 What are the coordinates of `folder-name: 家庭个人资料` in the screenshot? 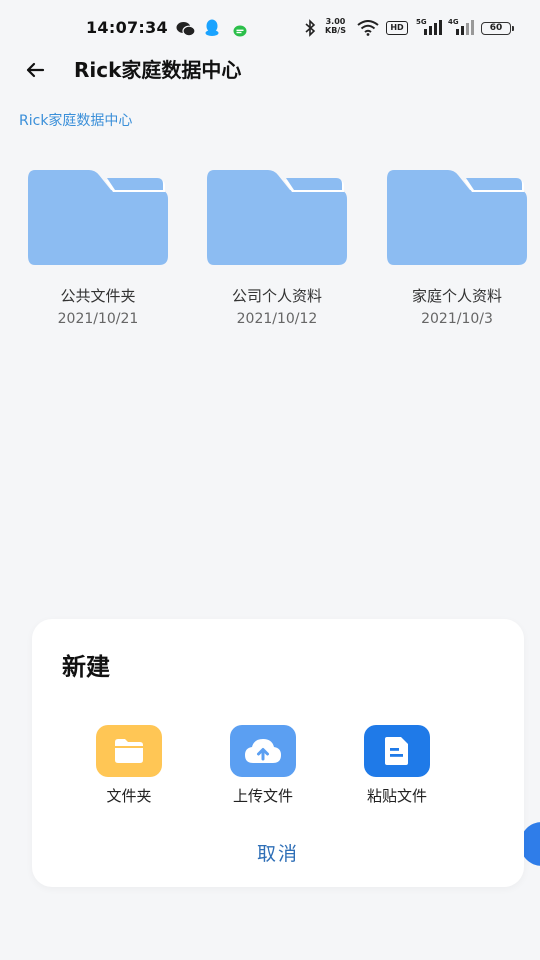 It's located at (456, 296).